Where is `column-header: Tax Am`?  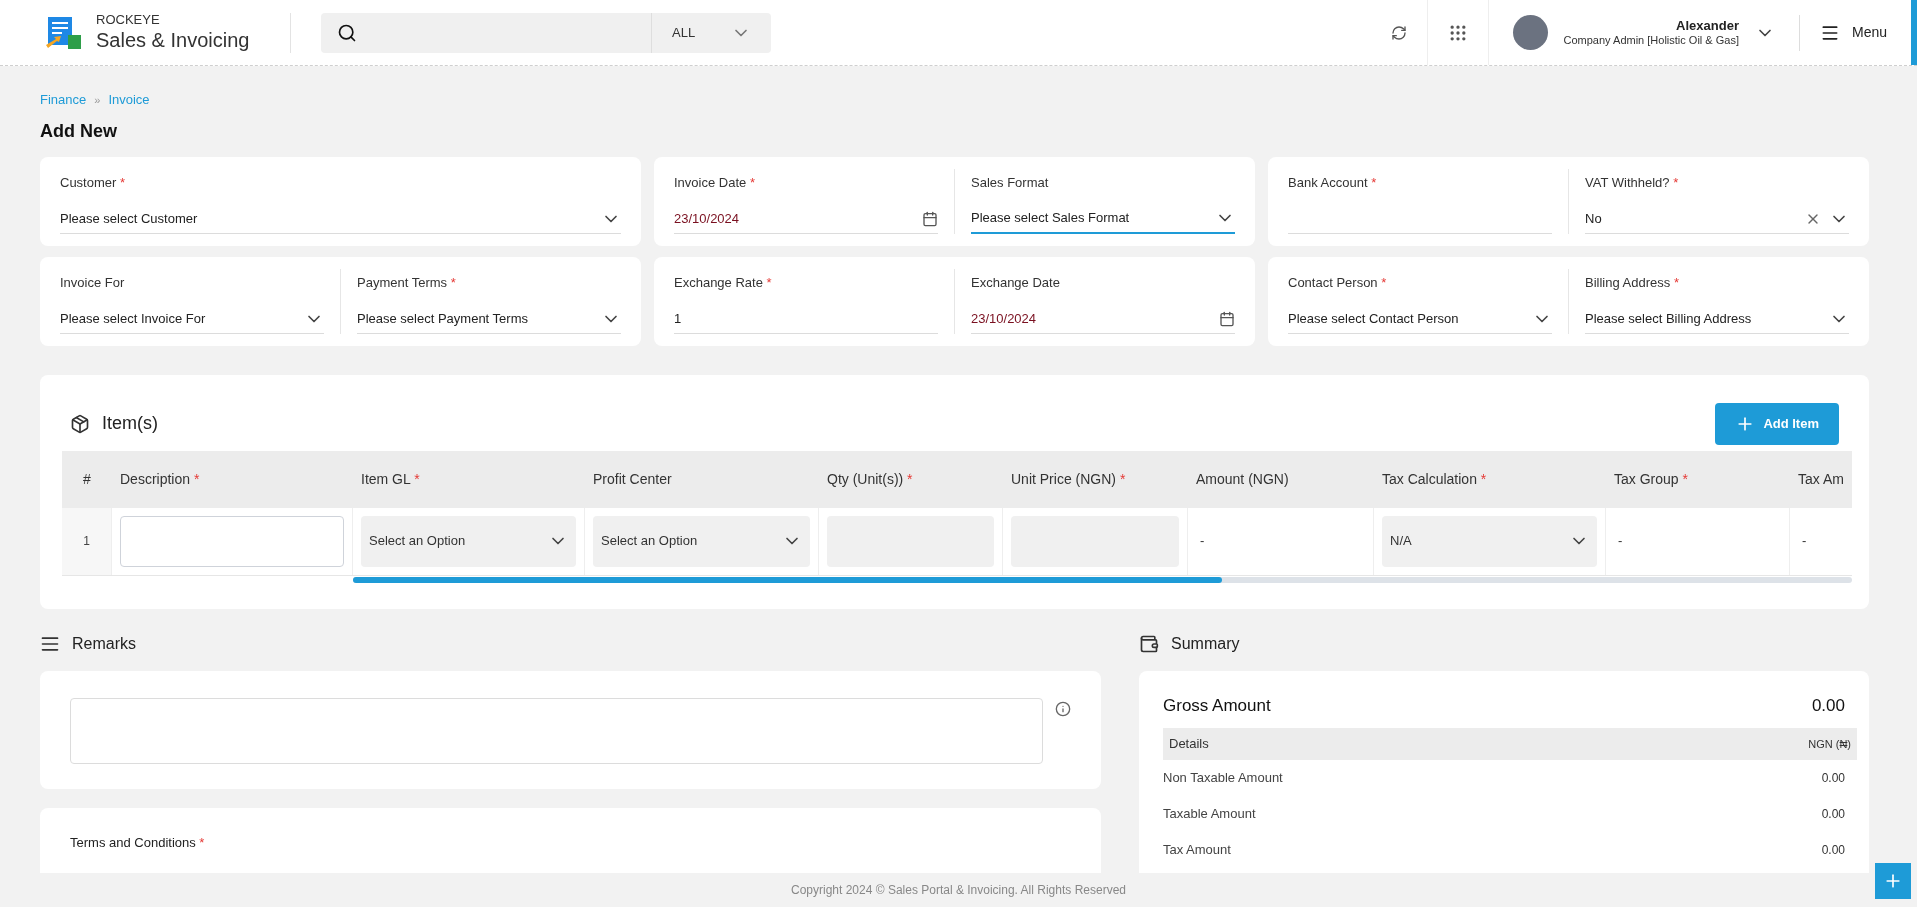
column-header: Tax Am is located at coordinates (1821, 479).